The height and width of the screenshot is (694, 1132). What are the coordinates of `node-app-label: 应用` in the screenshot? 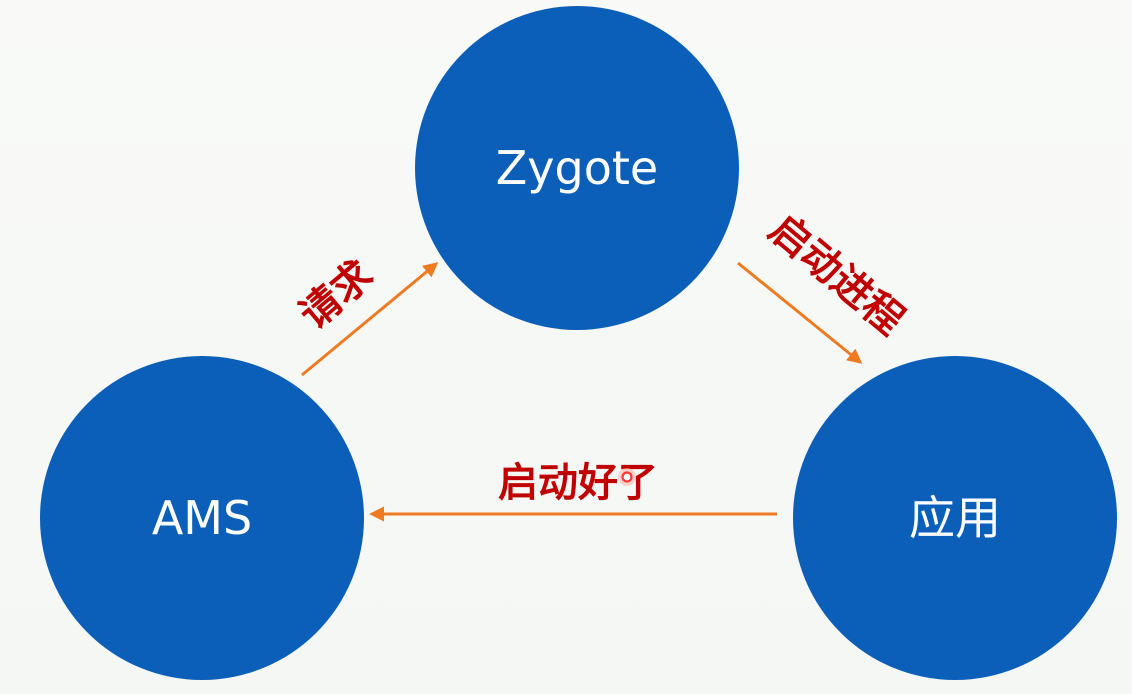 It's located at (955, 518).